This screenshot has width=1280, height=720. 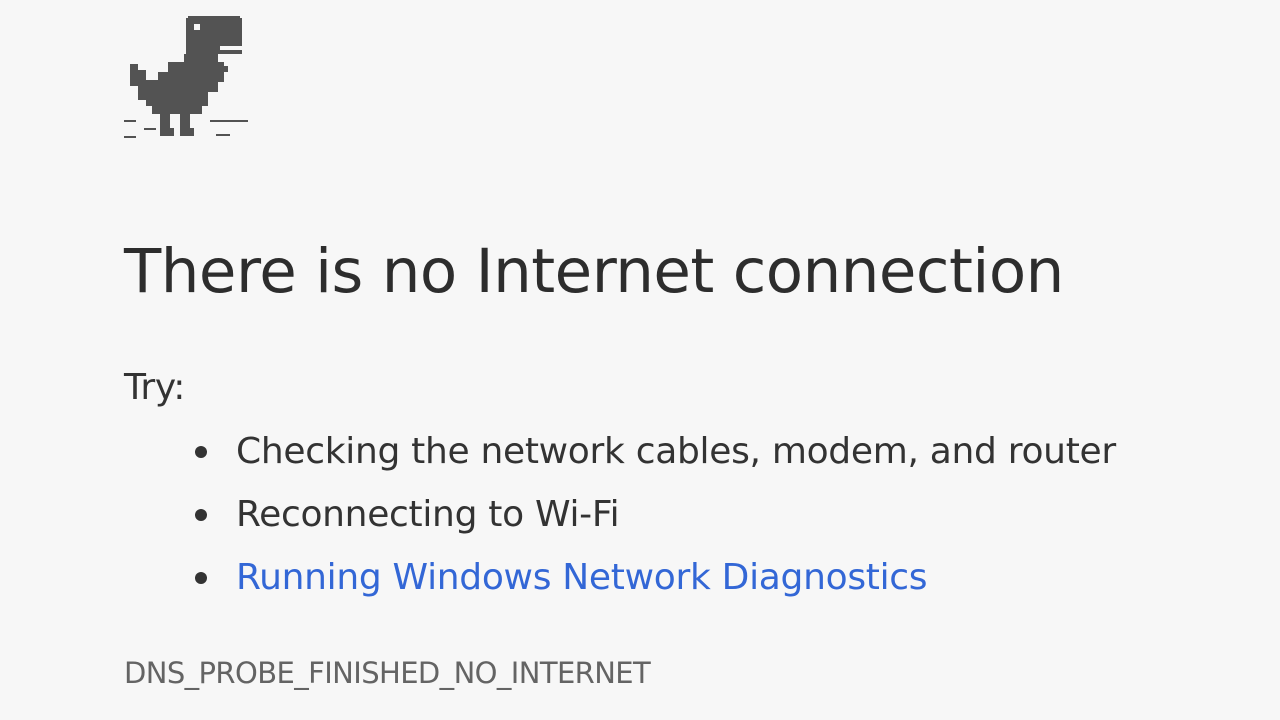 I want to click on network-diagnostics-link: Running Windows Network Diagnostics, so click(x=582, y=577).